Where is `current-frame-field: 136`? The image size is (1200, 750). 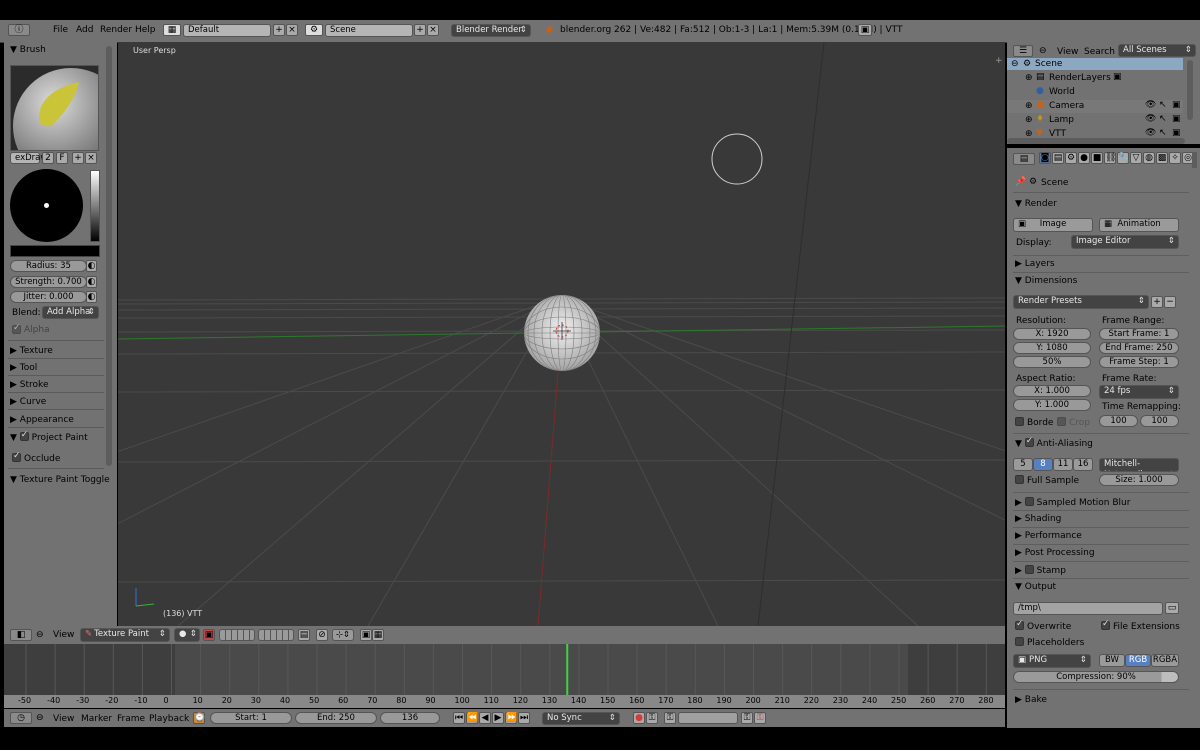 current-frame-field: 136 is located at coordinates (410, 718).